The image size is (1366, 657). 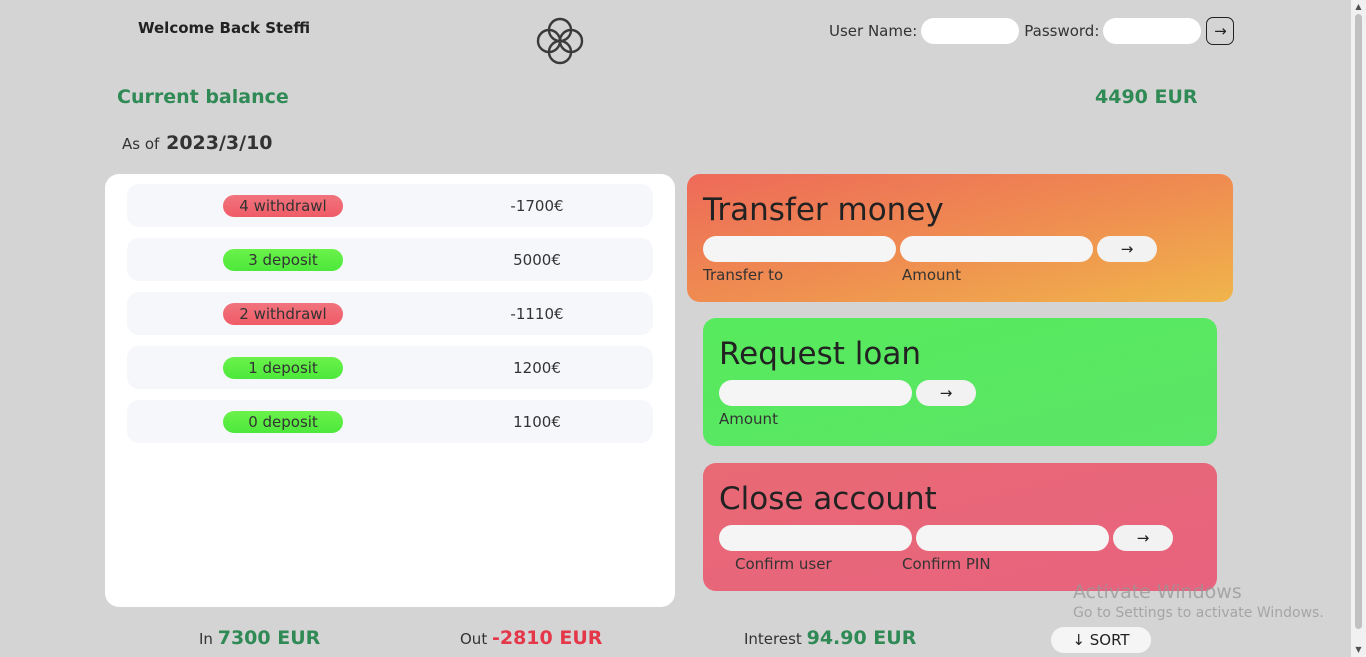 What do you see at coordinates (141, 144) in the screenshot?
I see `as-of-label: As of` at bounding box center [141, 144].